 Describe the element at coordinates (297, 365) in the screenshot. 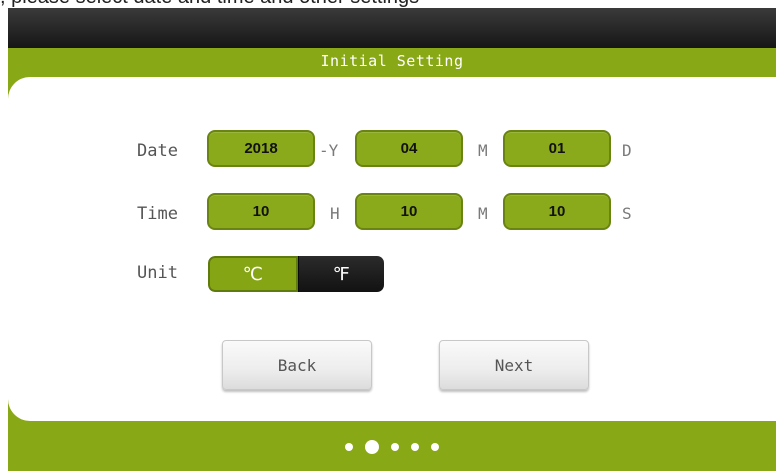

I see `back-button: Back` at that location.